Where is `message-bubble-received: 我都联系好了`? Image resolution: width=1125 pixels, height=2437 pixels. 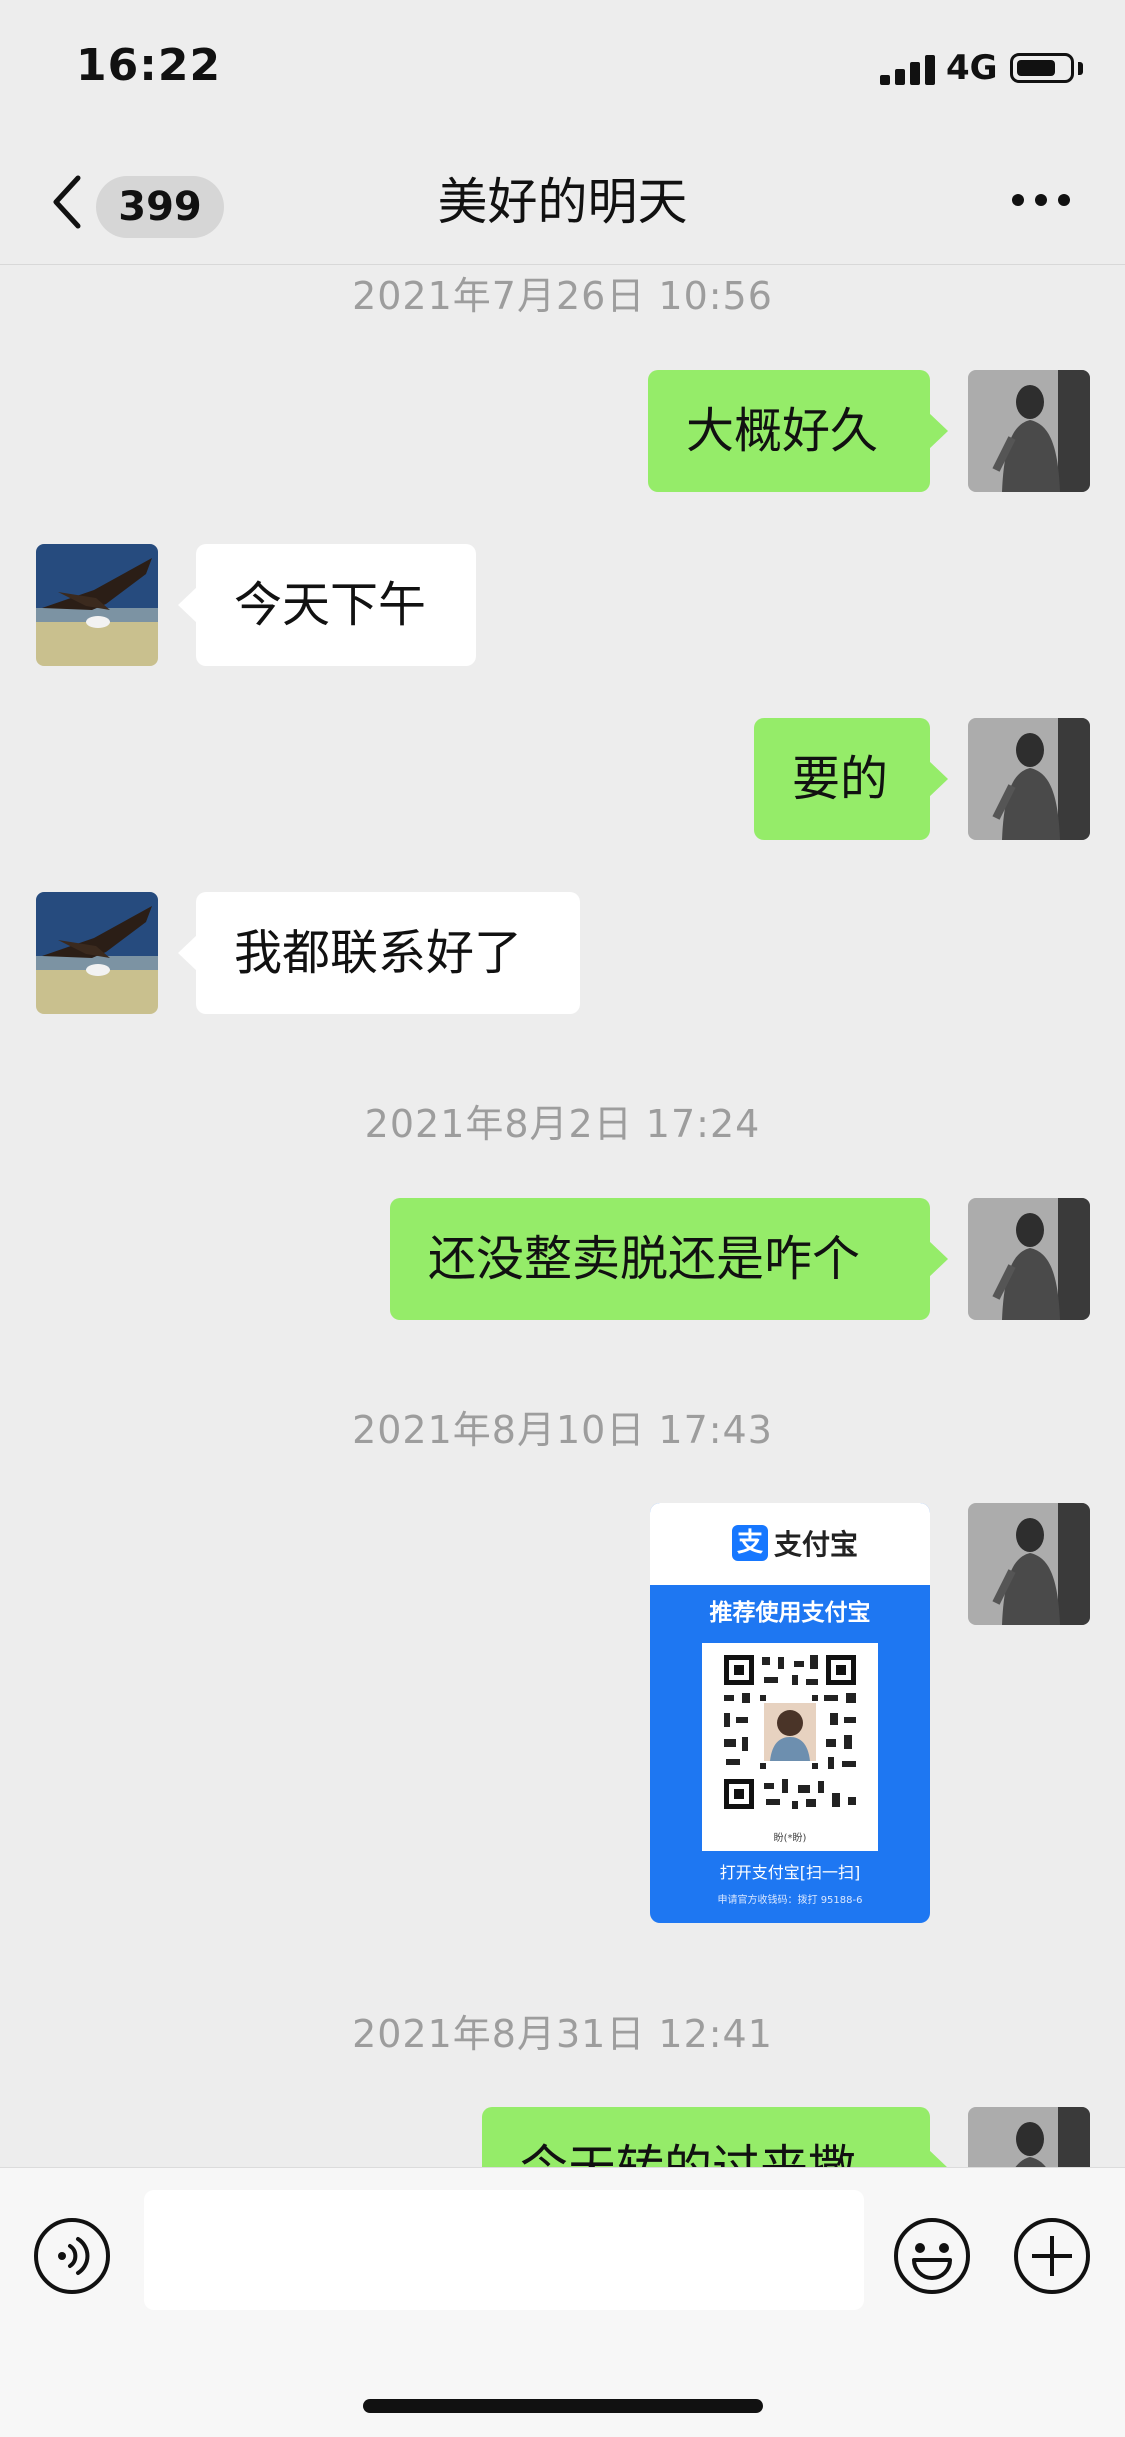 message-bubble-received: 我都联系好了 is located at coordinates (379, 953).